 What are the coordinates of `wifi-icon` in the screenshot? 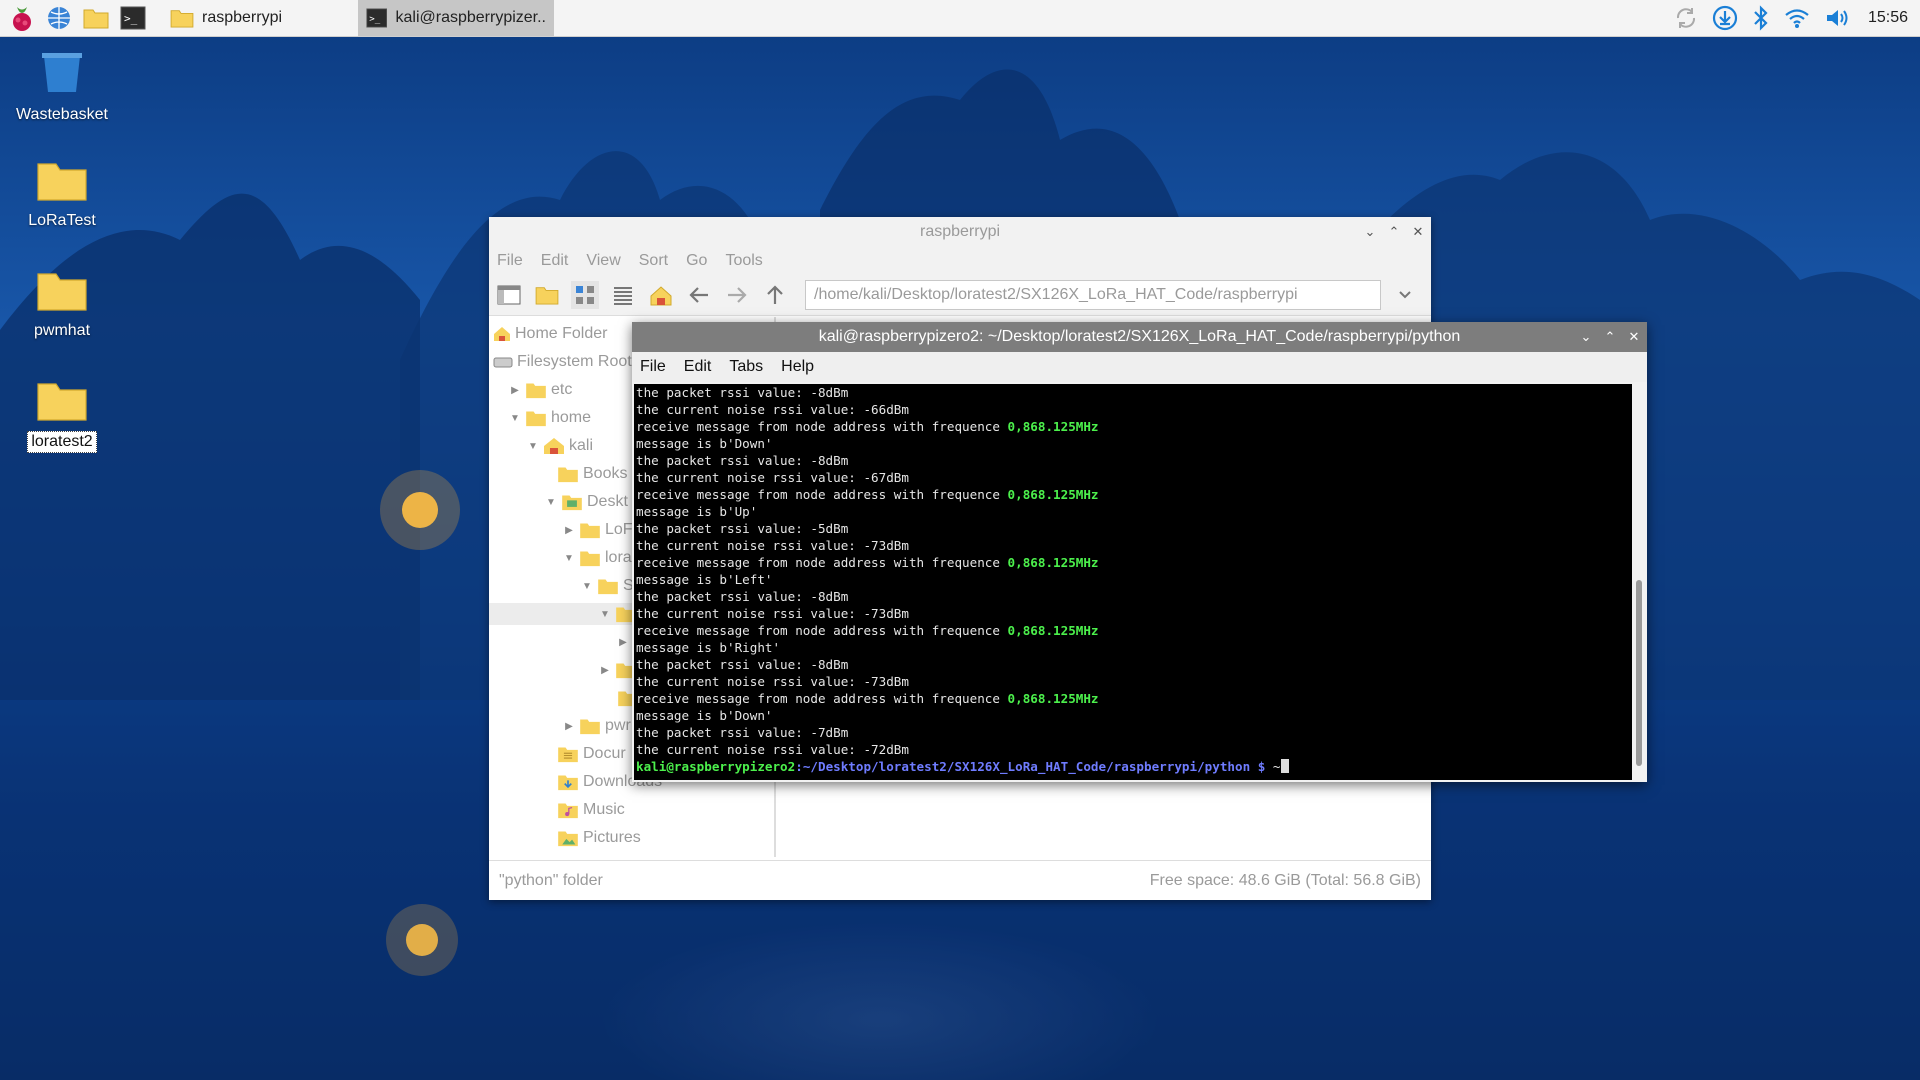 It's located at (1797, 18).